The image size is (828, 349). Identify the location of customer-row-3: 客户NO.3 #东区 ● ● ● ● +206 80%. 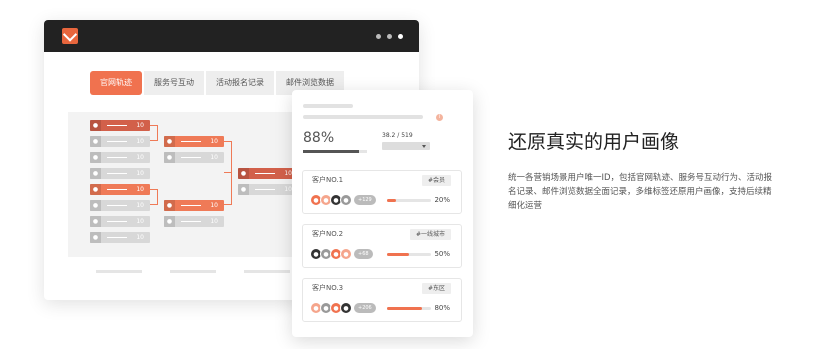
(382, 300).